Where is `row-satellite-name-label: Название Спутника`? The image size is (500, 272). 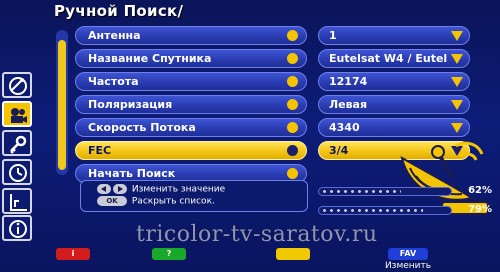
row-satellite-name-label: Название Спутника is located at coordinates (191, 58).